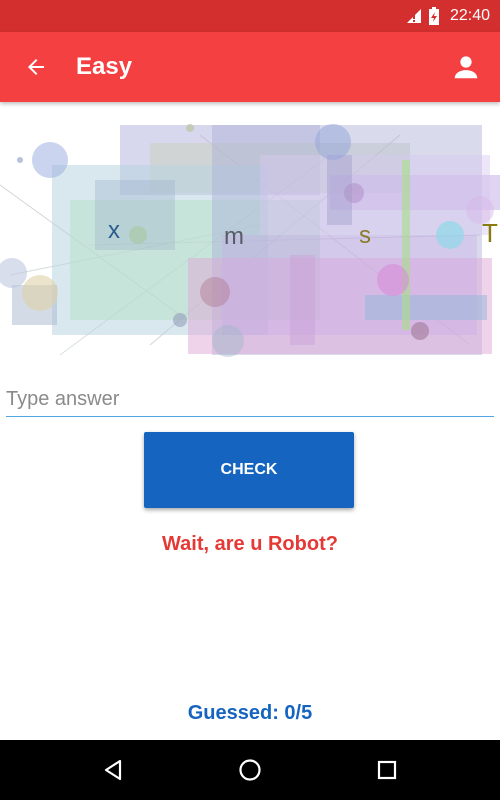  What do you see at coordinates (234, 236) in the screenshot?
I see `captcha-letter: m` at bounding box center [234, 236].